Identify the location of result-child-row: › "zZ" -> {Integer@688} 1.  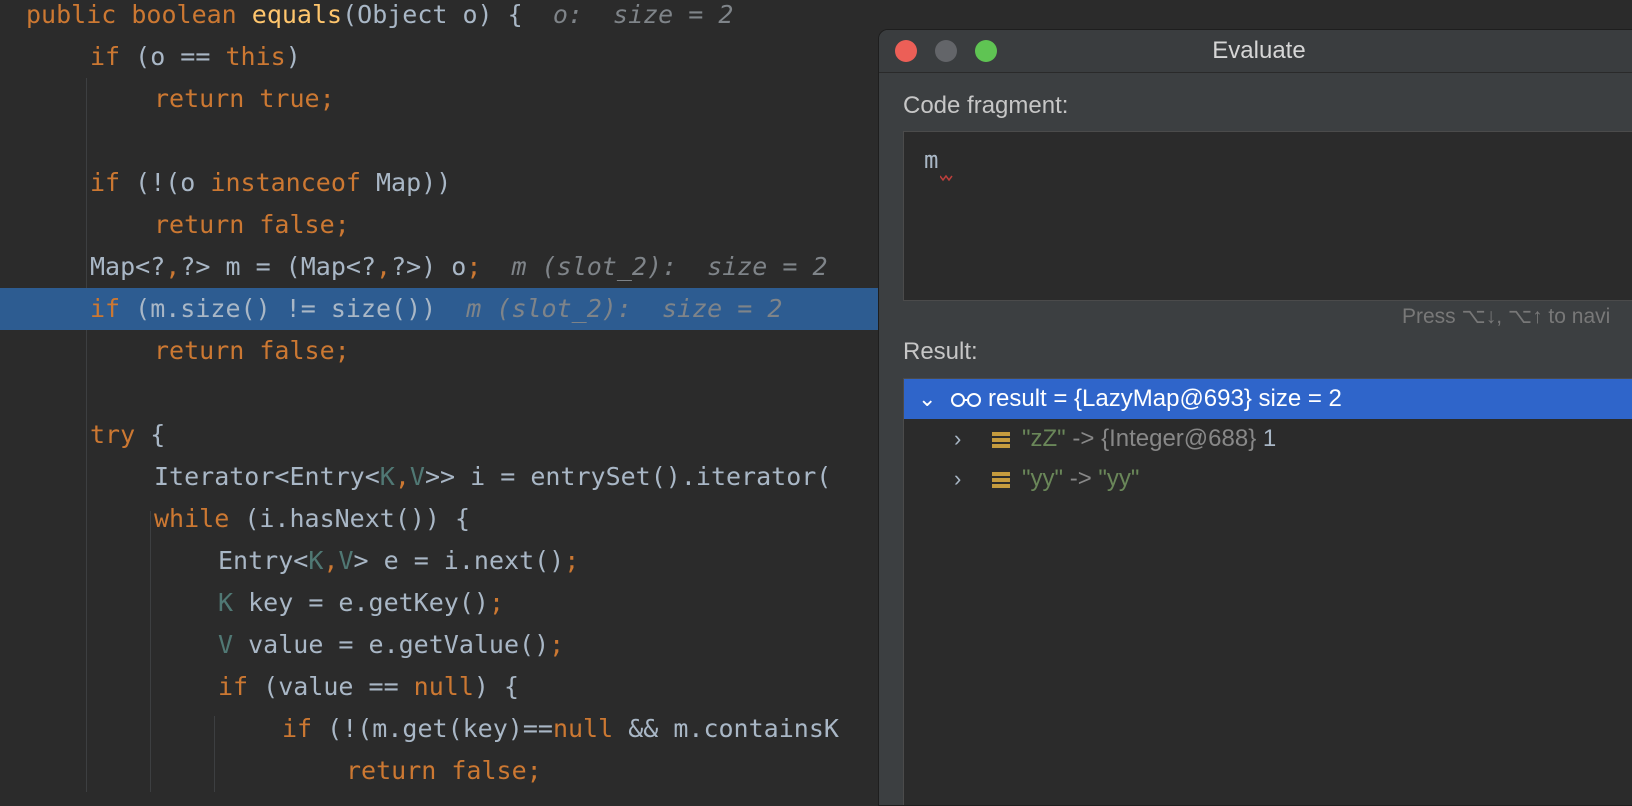
(1268, 439).